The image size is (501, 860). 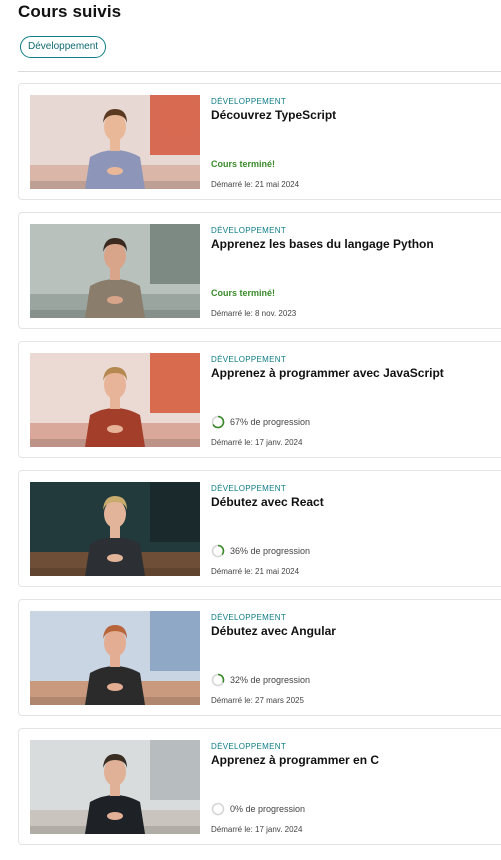 I want to click on progress-indicator: 36% de progression, so click(x=260, y=551).